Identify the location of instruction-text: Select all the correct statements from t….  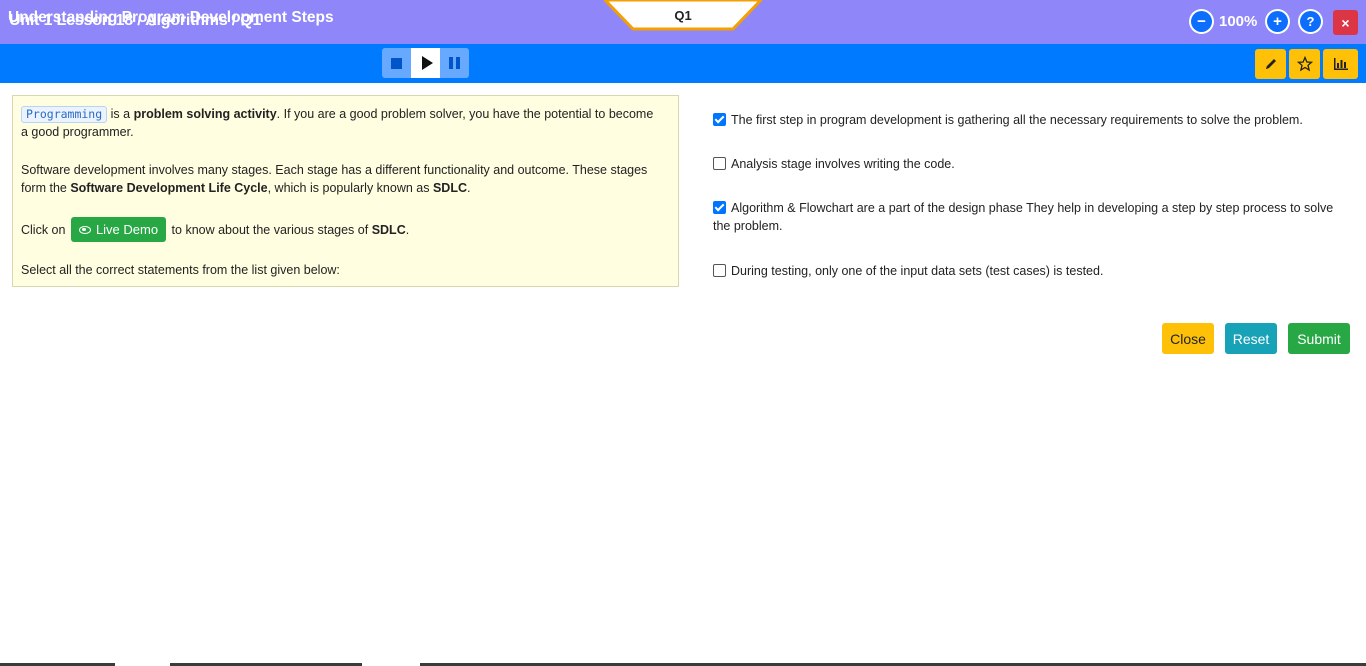
(180, 270).